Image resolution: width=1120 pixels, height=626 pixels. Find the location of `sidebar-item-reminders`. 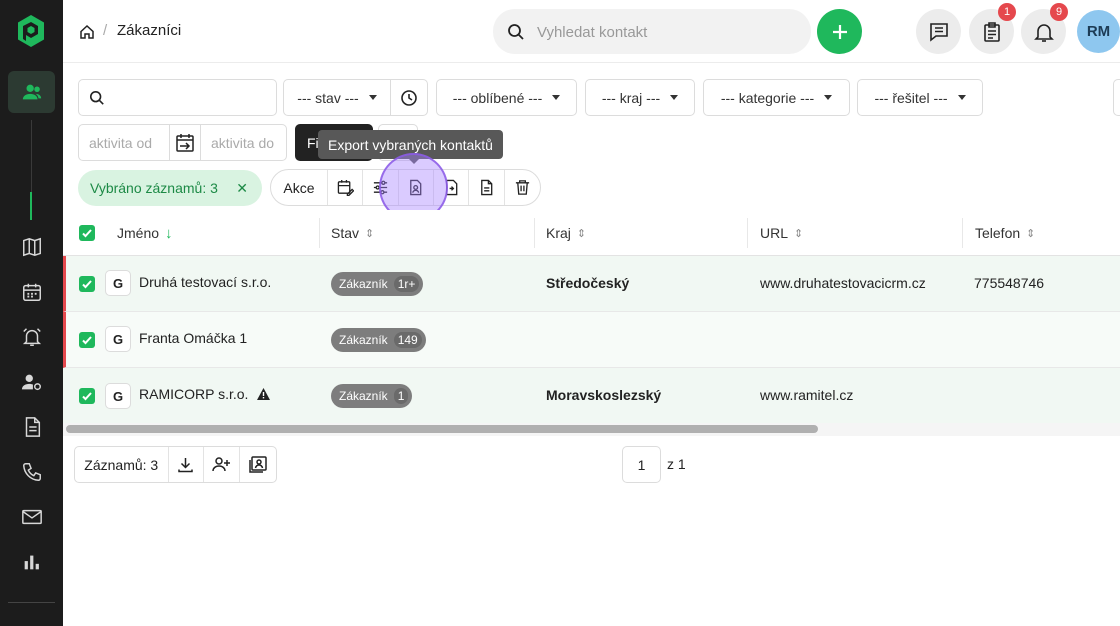

sidebar-item-reminders is located at coordinates (31, 337).